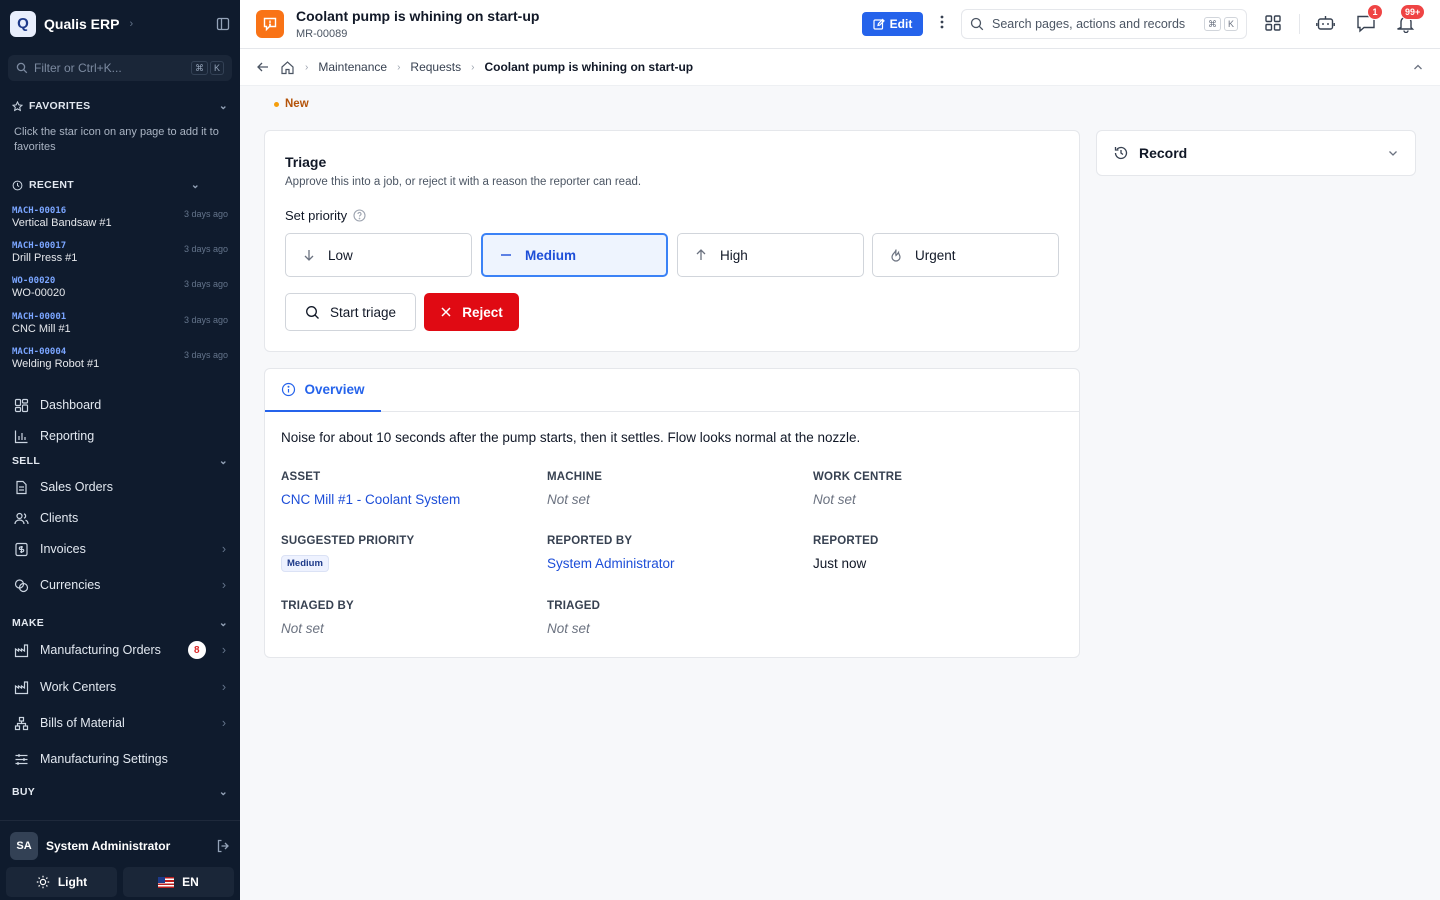 The image size is (1440, 900). Describe the element at coordinates (263, 67) in the screenshot. I see `back-arrow-icon` at that location.